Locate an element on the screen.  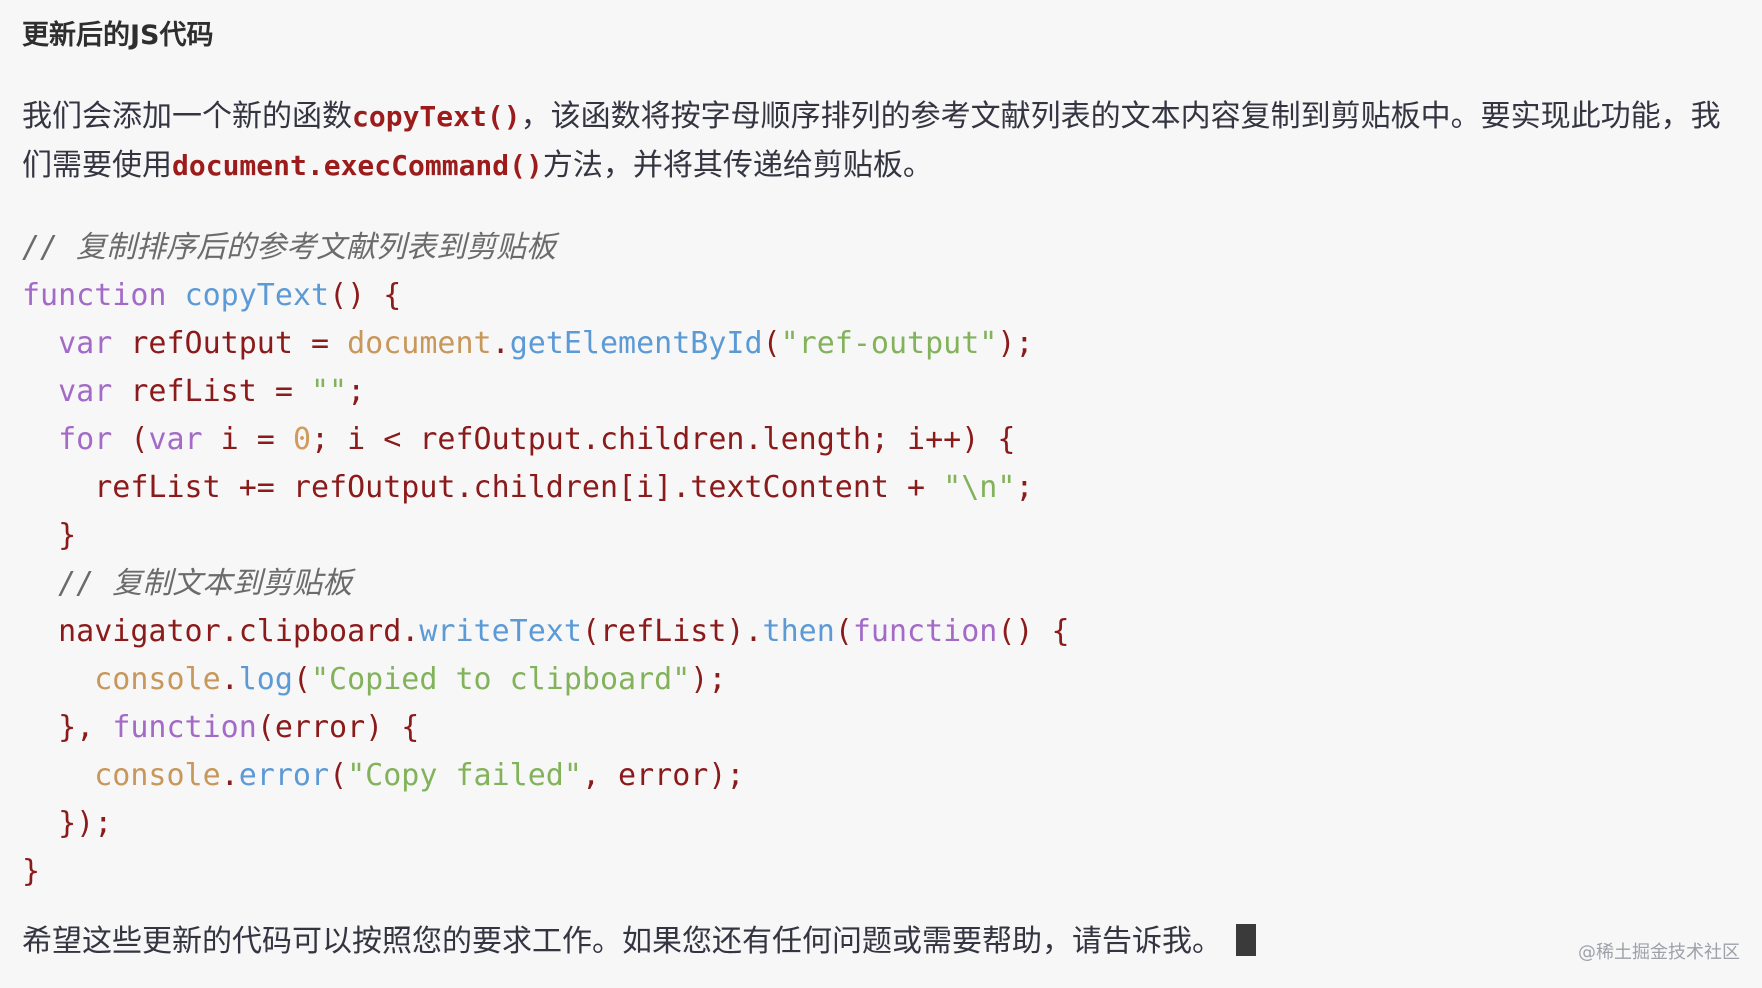
code-token: log is located at coordinates (265, 679).